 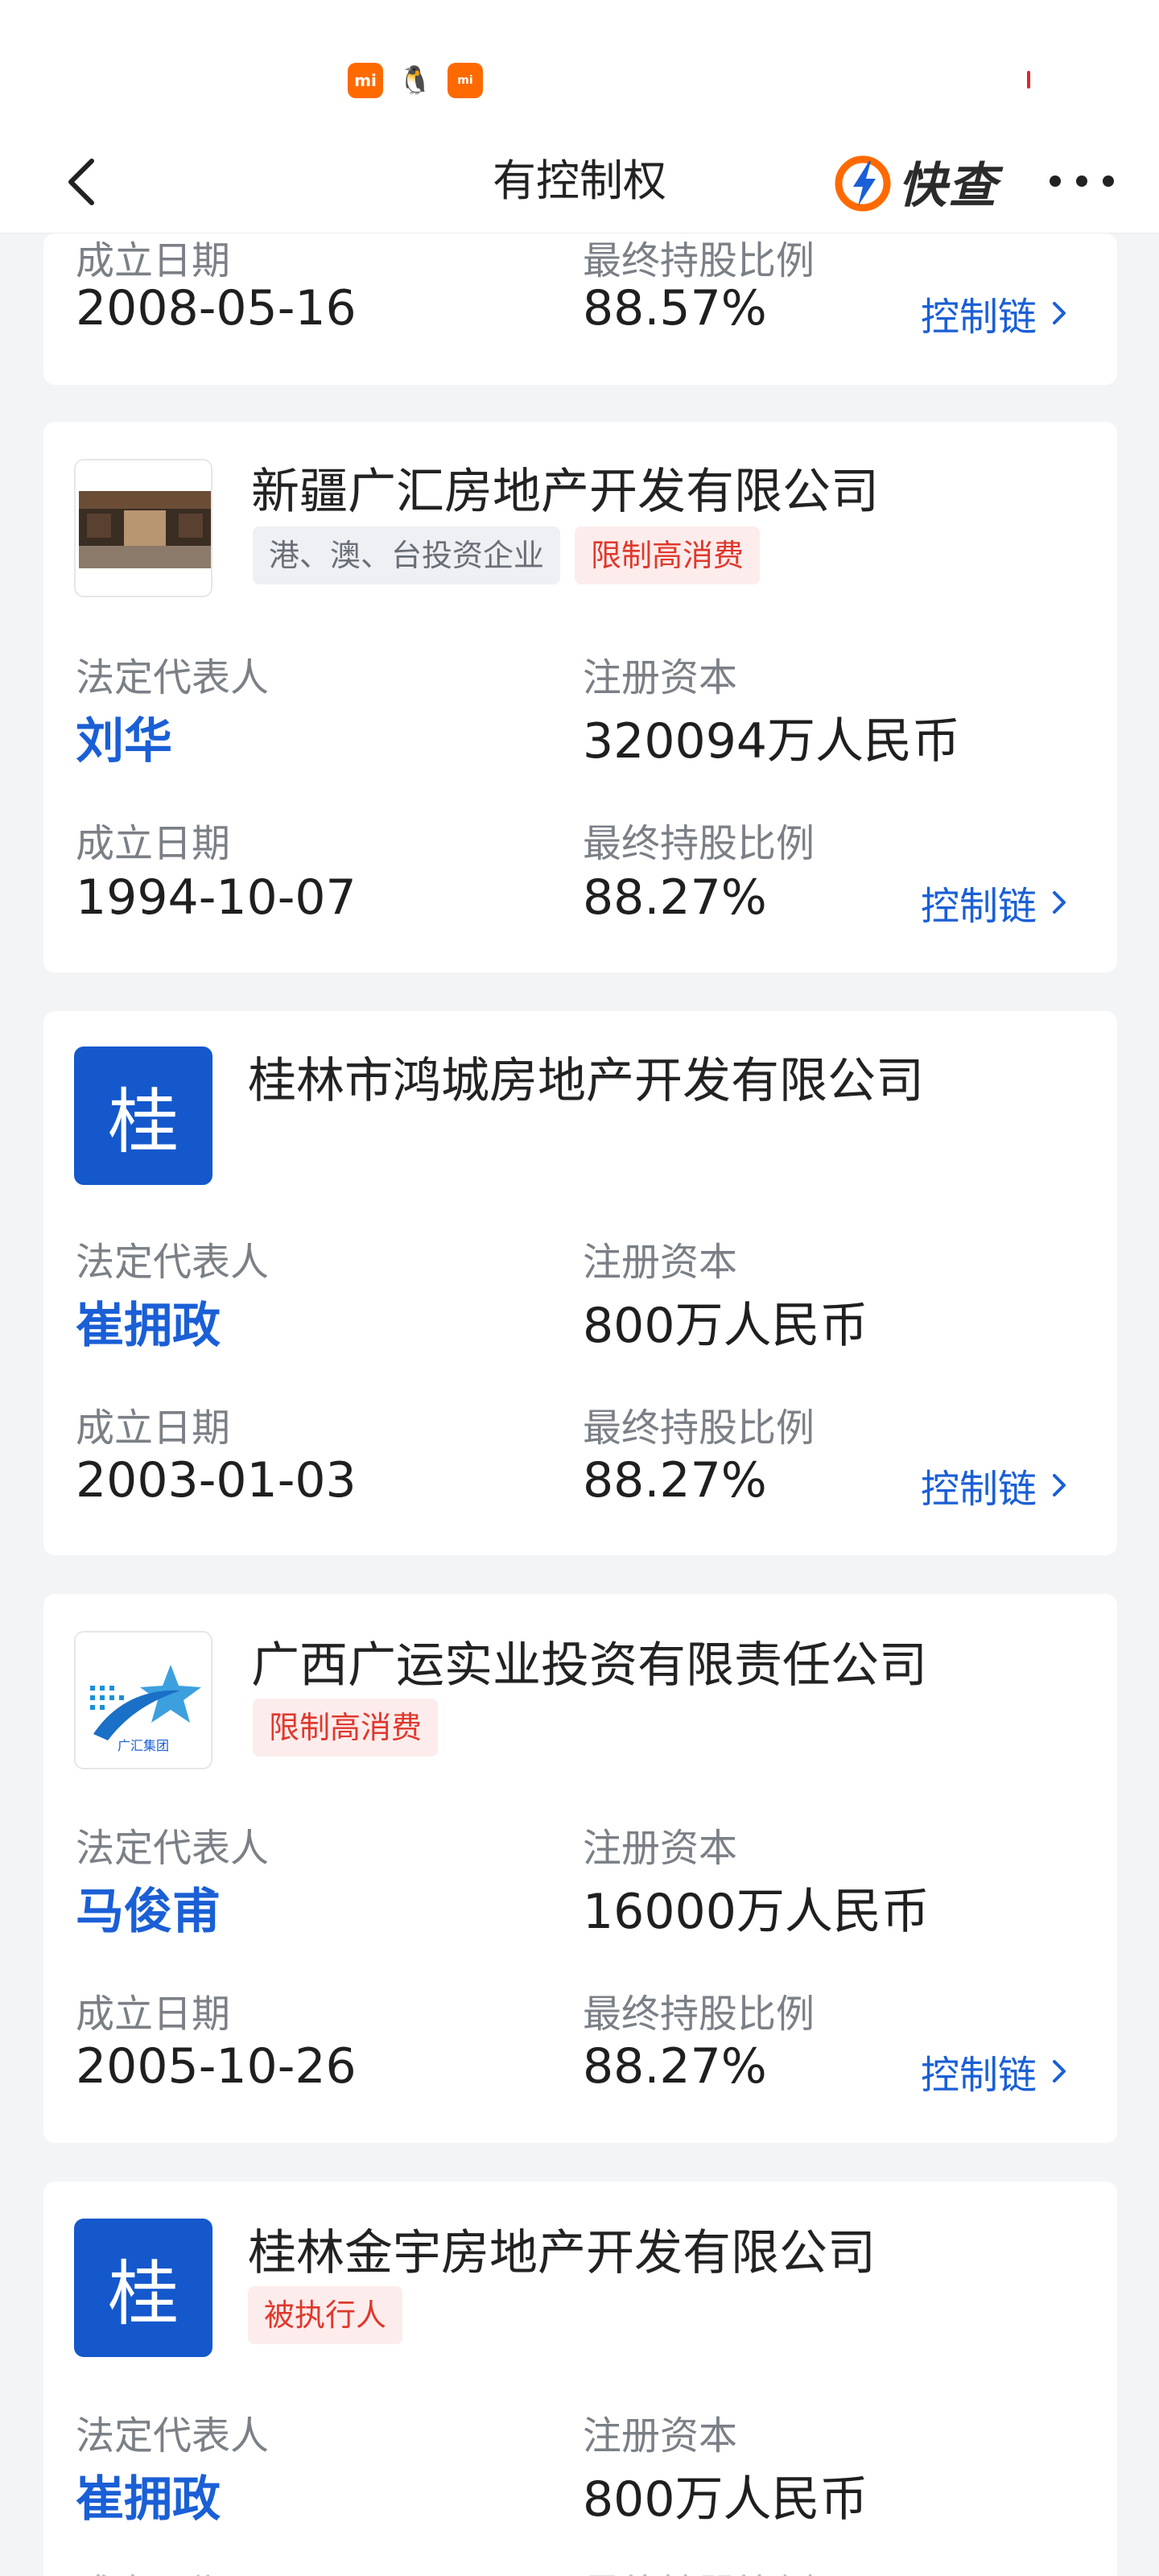 I want to click on company-card: 成立日期 最终持股比例 2008-05-16 88.57% 控制链, so click(x=580, y=309).